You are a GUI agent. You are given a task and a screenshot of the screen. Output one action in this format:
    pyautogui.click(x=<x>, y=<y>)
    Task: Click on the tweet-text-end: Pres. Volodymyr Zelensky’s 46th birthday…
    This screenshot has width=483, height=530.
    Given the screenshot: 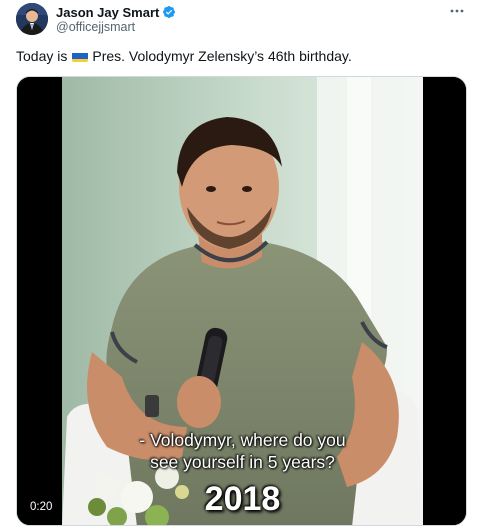 What is the action you would take?
    pyautogui.click(x=222, y=56)
    